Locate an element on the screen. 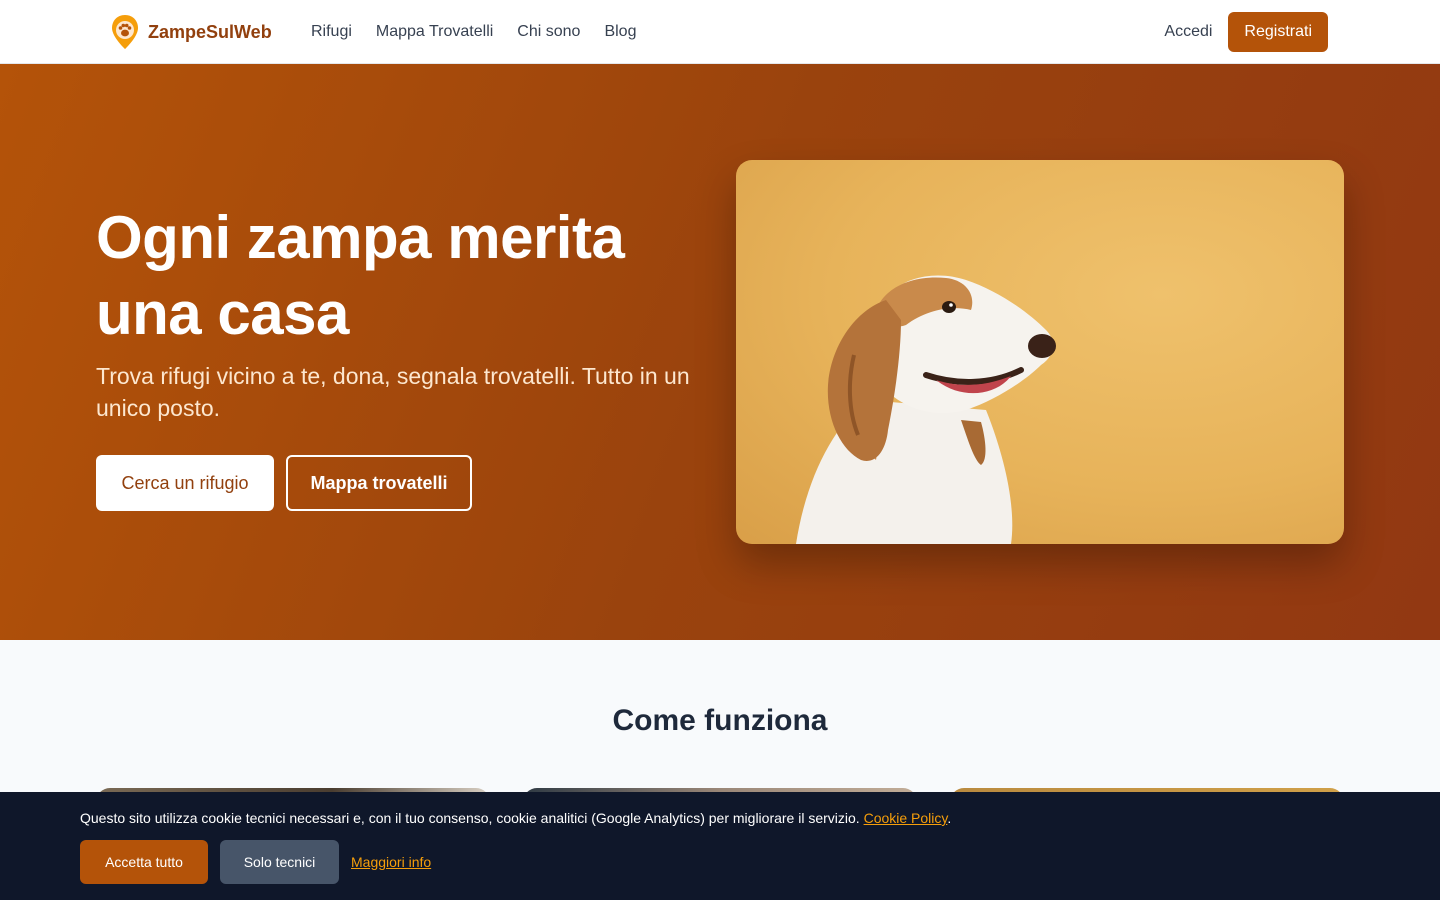 Image resolution: width=1440 pixels, height=900 pixels. login-link: Accedi is located at coordinates (1188, 32).